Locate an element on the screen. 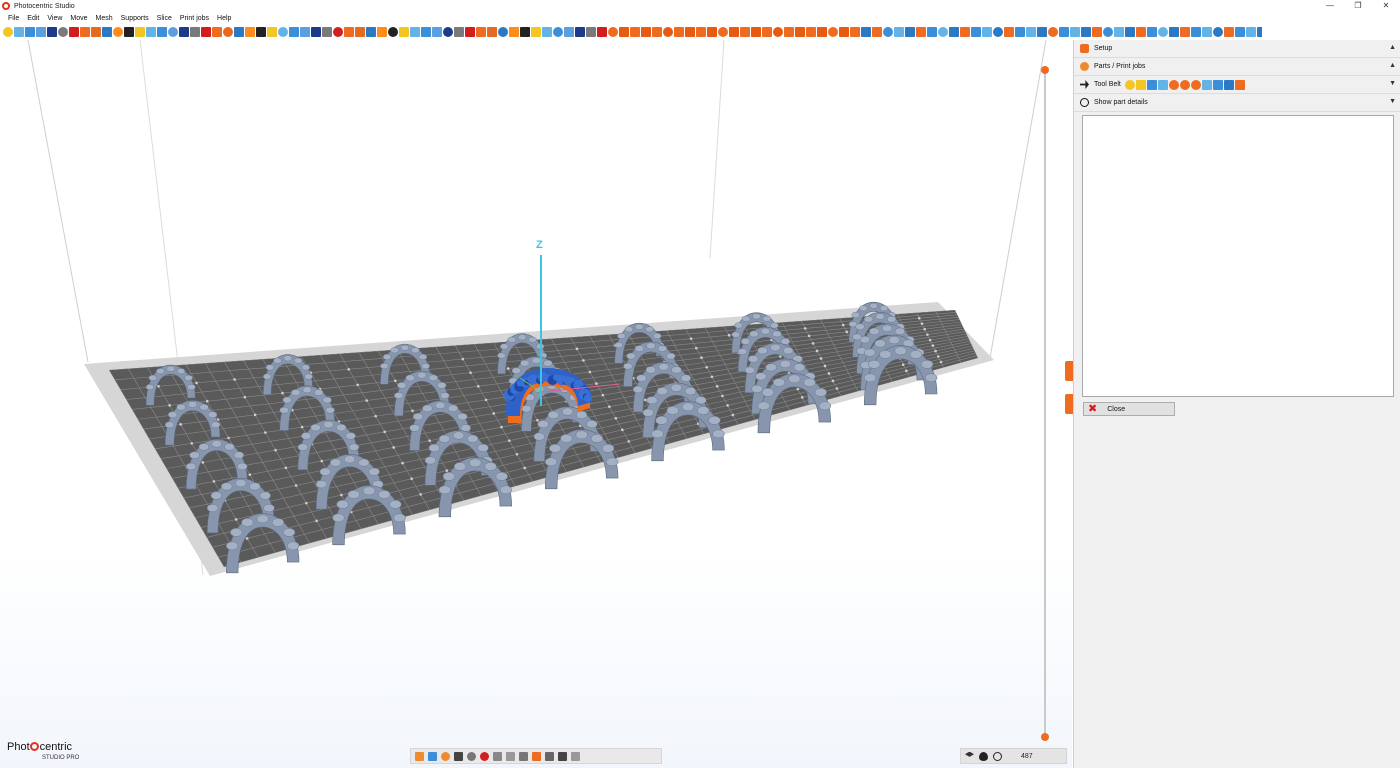 The height and width of the screenshot is (768, 1400). close-window-button: ✕ is located at coordinates (1386, 6).